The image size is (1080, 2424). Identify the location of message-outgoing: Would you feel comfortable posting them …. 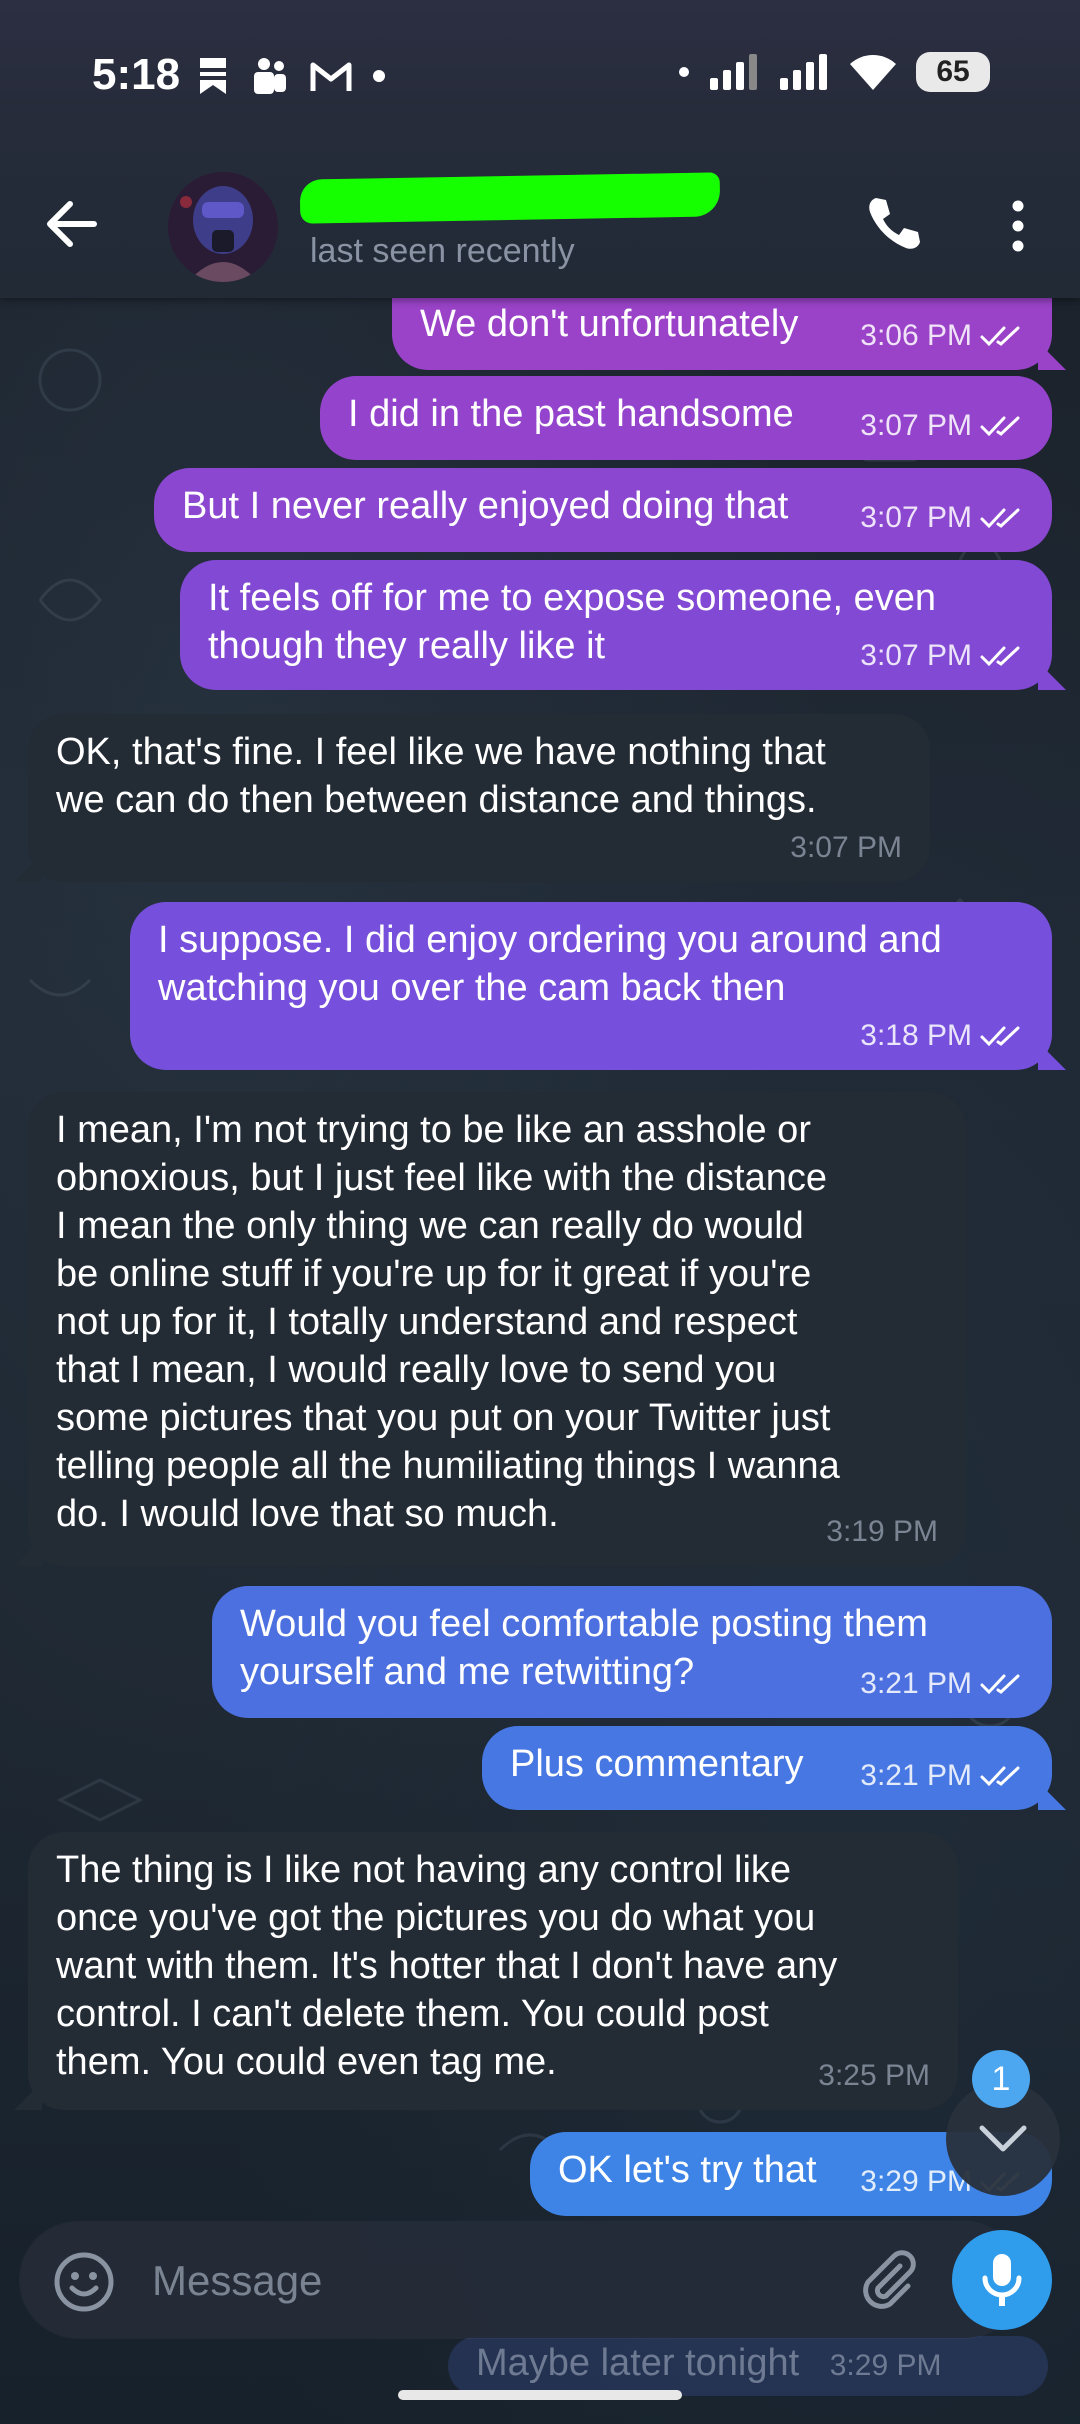
(632, 1652).